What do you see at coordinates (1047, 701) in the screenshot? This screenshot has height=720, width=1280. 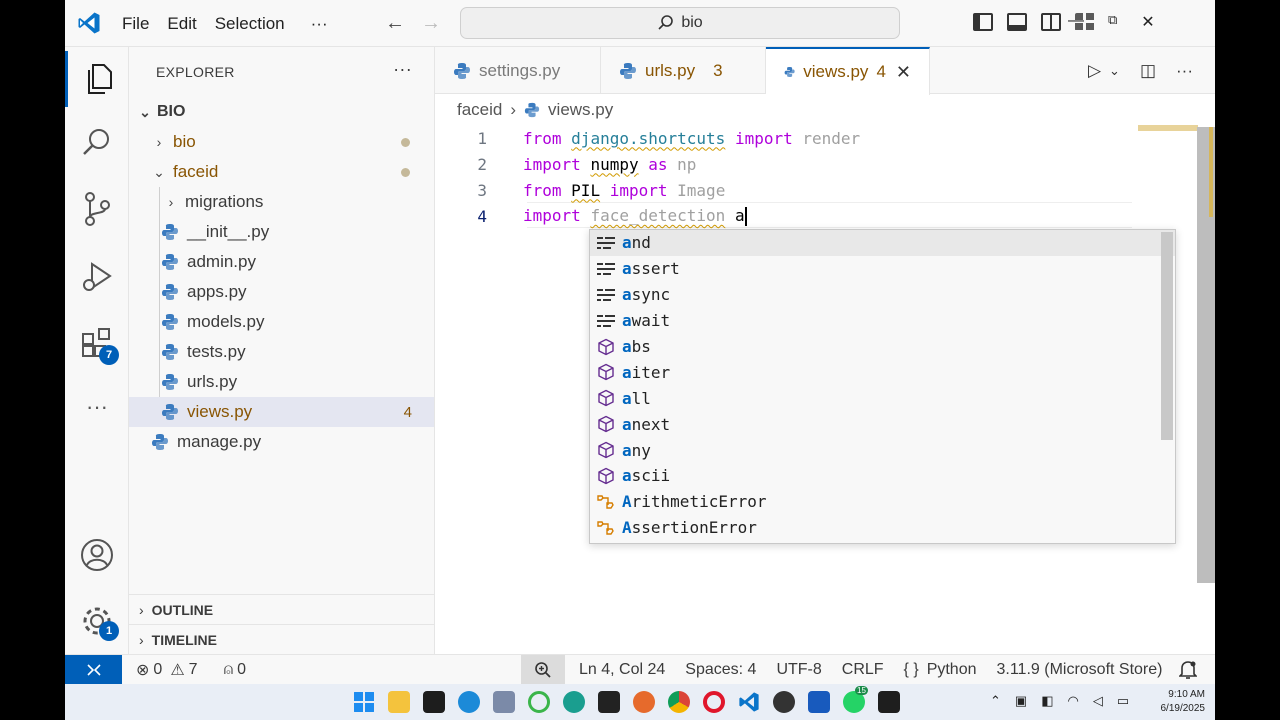 I see `tray-app-icon: ◧` at bounding box center [1047, 701].